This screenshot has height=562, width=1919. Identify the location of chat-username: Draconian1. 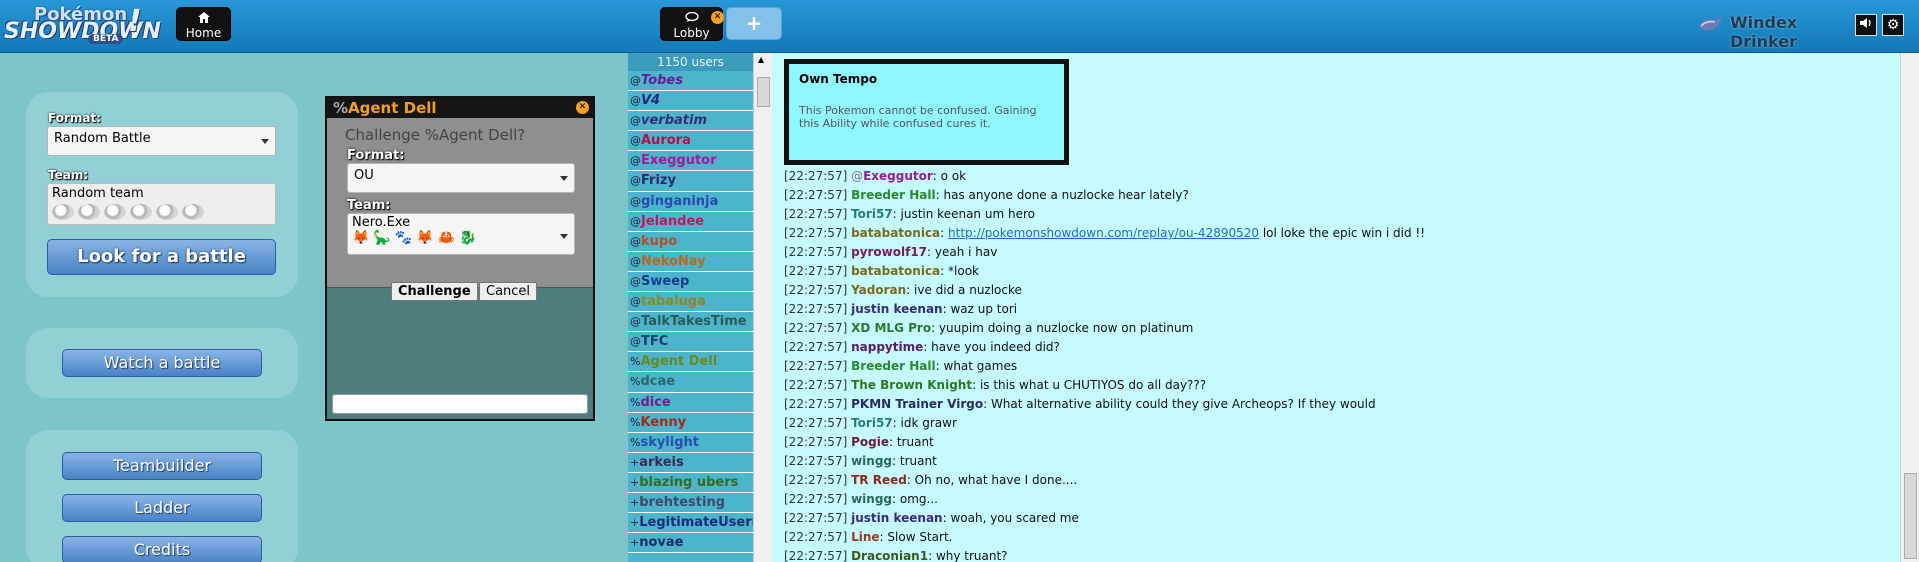
(889, 555).